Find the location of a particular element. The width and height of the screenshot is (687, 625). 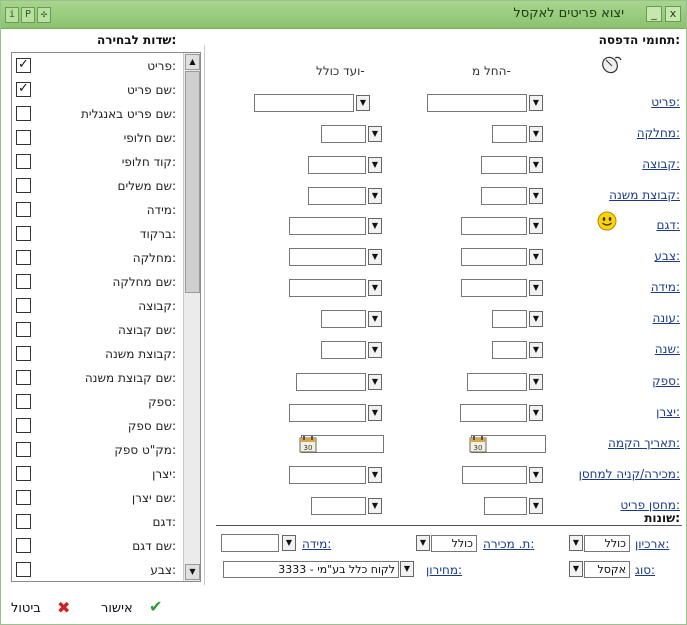

field-item: קבוצה: is located at coordinates (98, 307).